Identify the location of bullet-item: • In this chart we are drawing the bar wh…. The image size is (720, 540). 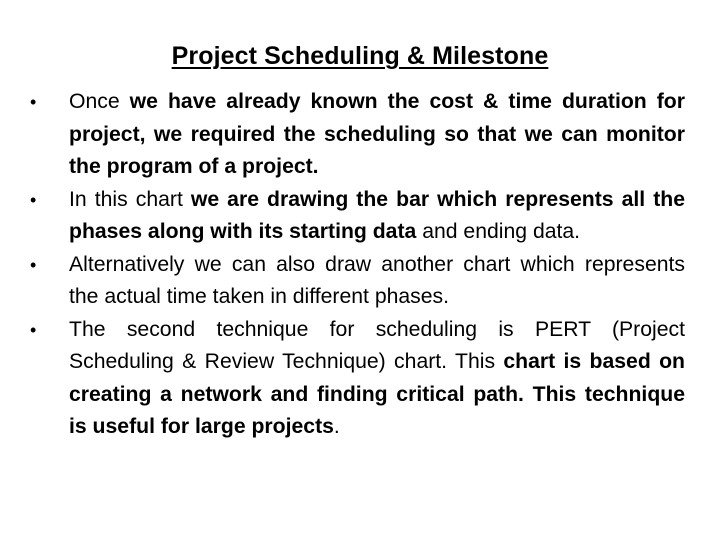
(357, 216).